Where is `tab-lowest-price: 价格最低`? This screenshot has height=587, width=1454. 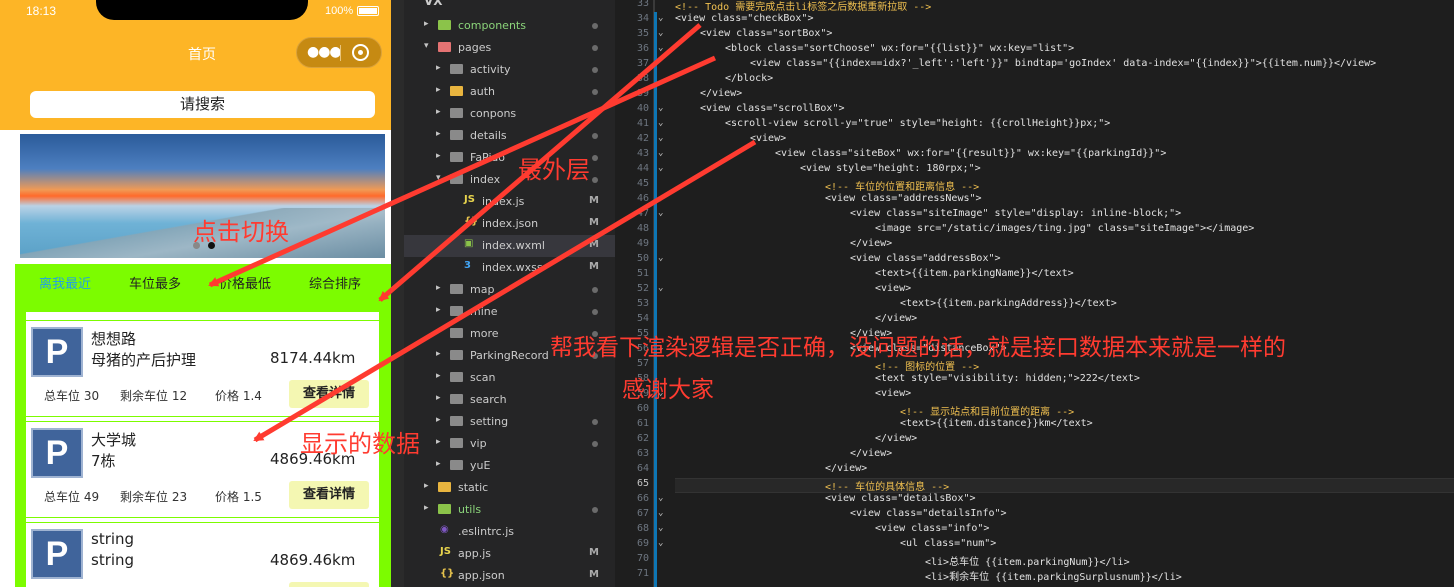 tab-lowest-price: 价格最低 is located at coordinates (245, 282).